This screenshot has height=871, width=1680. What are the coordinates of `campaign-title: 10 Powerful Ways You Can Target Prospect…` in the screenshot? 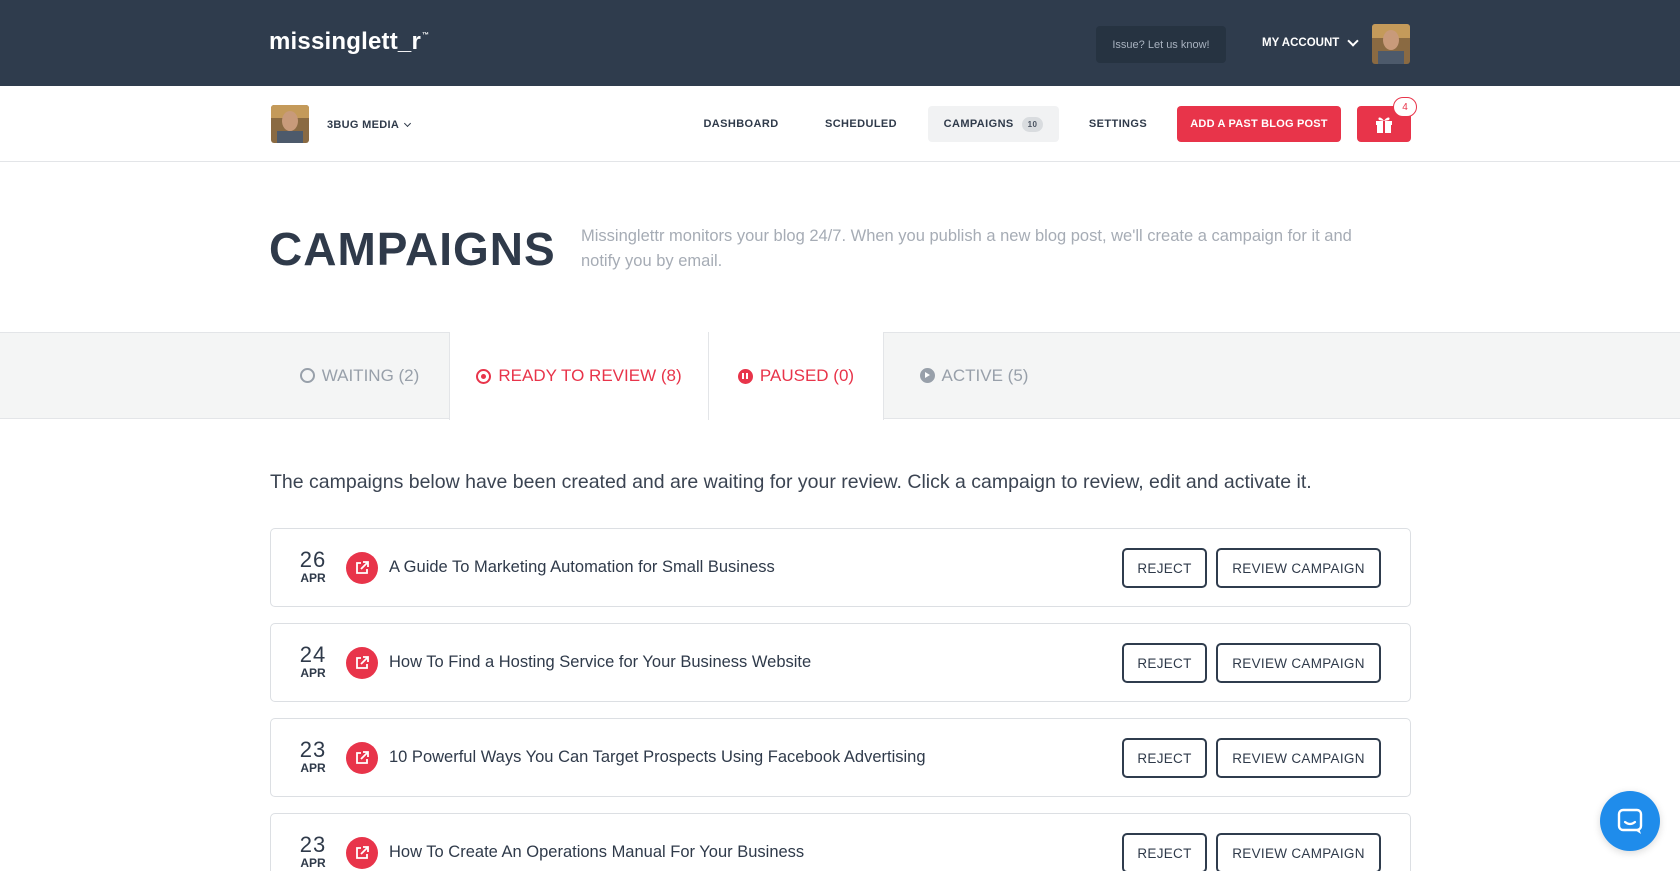 It's located at (657, 757).